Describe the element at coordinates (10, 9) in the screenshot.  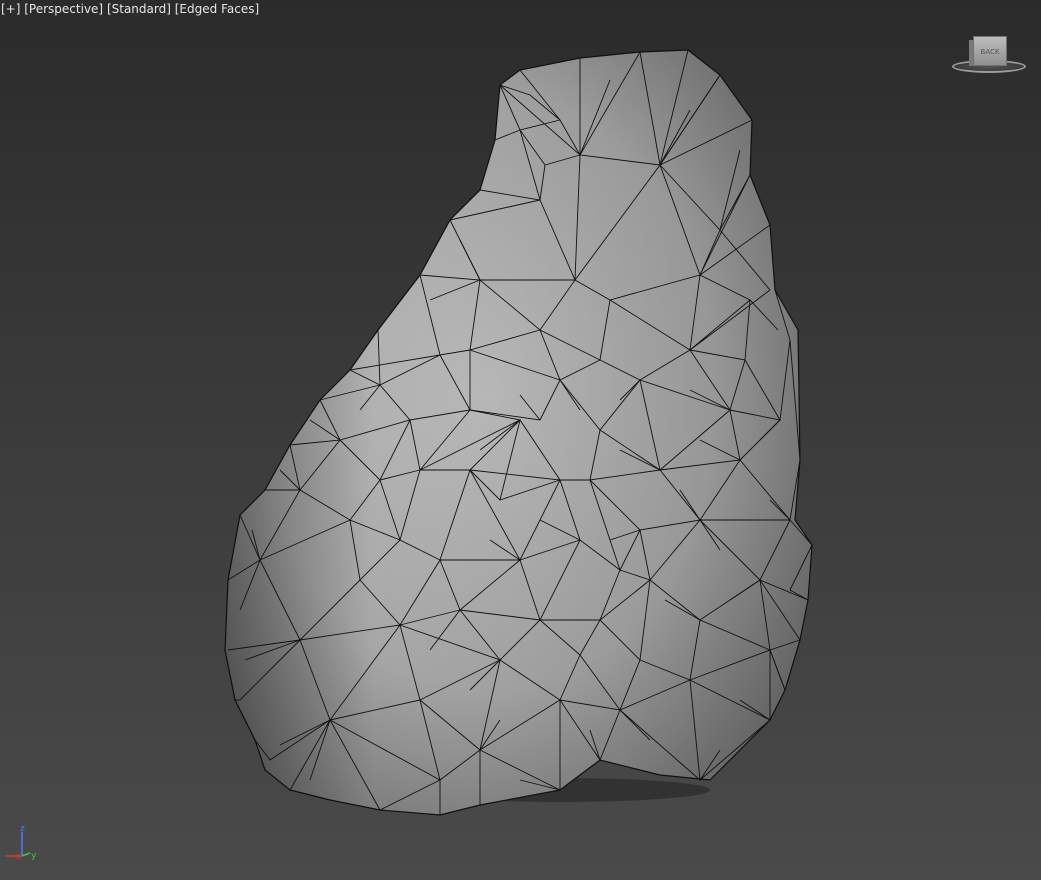
I see `viewport-menu-plus: [+]` at that location.